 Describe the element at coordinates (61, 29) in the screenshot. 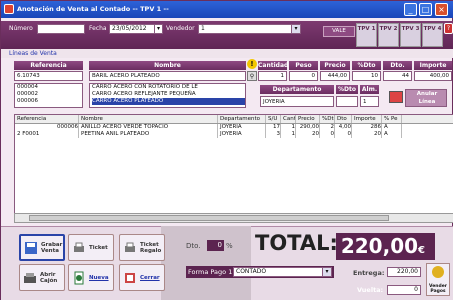

I see `numero-field` at that location.